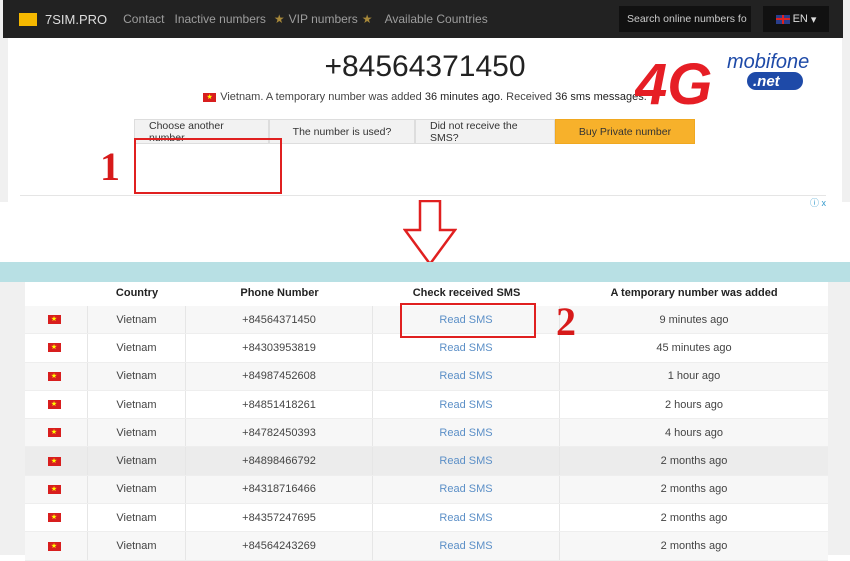 Image resolution: width=850 pixels, height=561 pixels. What do you see at coordinates (485, 131) in the screenshot?
I see `not-received-sms-button: Did not receive the SMS?` at bounding box center [485, 131].